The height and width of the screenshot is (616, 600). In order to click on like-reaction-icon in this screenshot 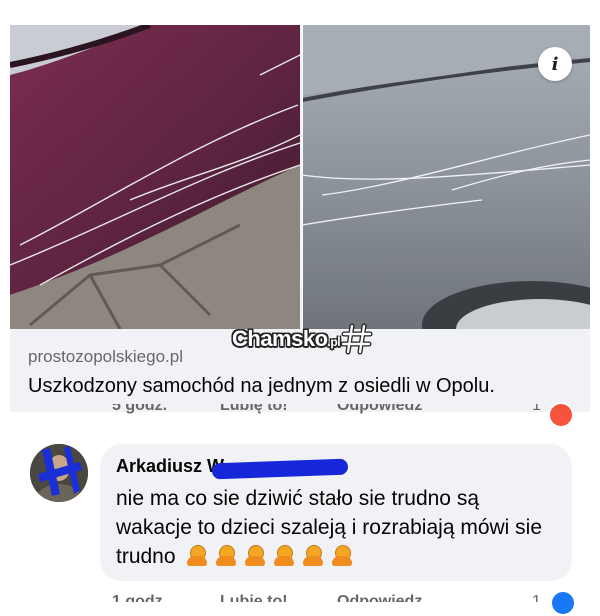, I will do `click(563, 603)`.